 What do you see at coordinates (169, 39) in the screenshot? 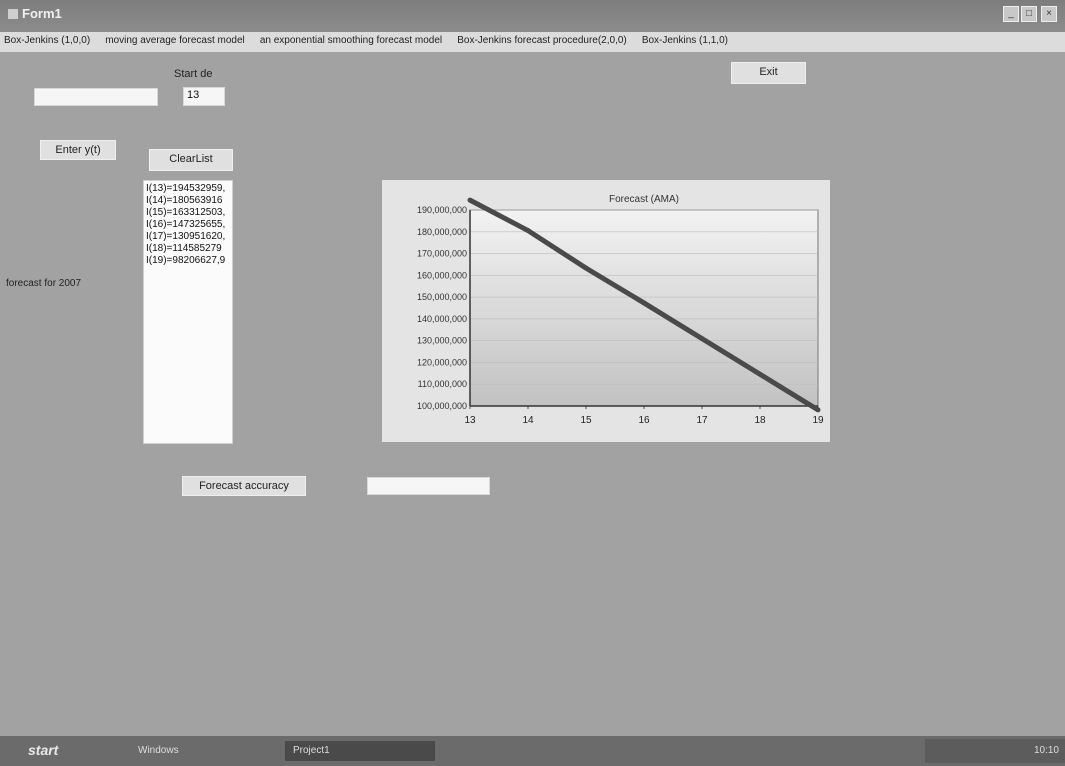
I see `menu-item-moving-average: moving average forecast model` at bounding box center [169, 39].